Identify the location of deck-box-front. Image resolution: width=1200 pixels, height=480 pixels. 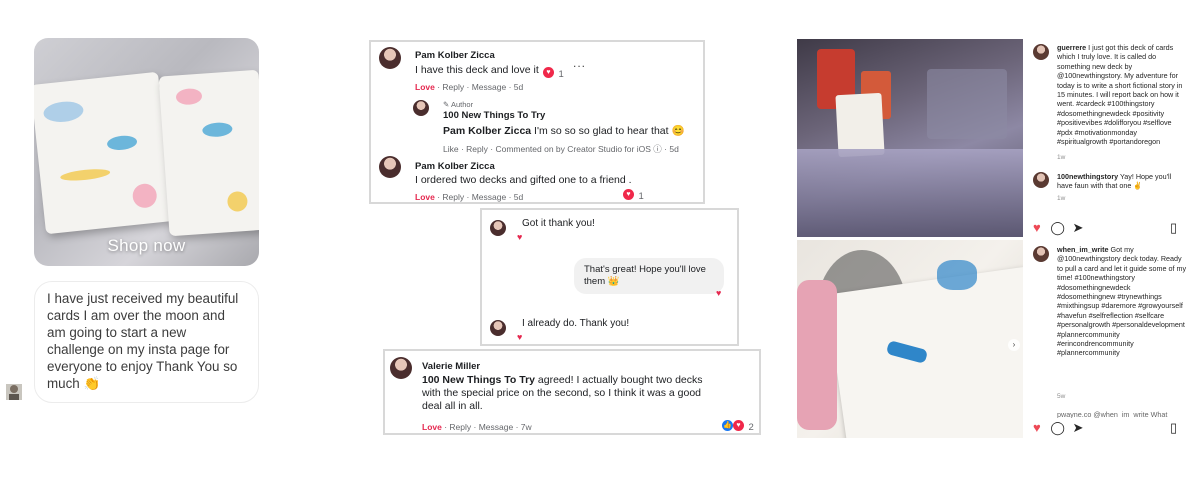
(104, 153).